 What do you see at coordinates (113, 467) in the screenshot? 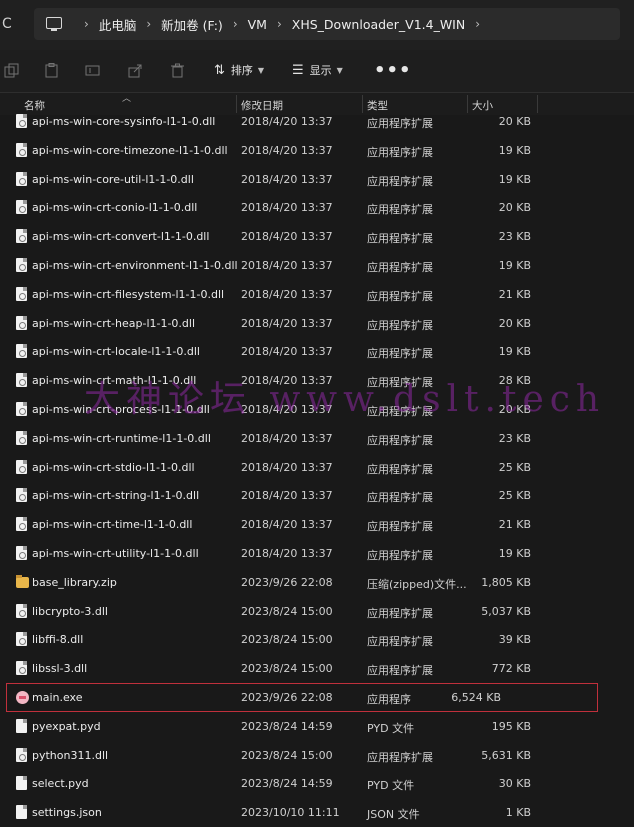
I see `file-name: api-ms-win-crt-stdio-l1-1-0.dll` at bounding box center [113, 467].